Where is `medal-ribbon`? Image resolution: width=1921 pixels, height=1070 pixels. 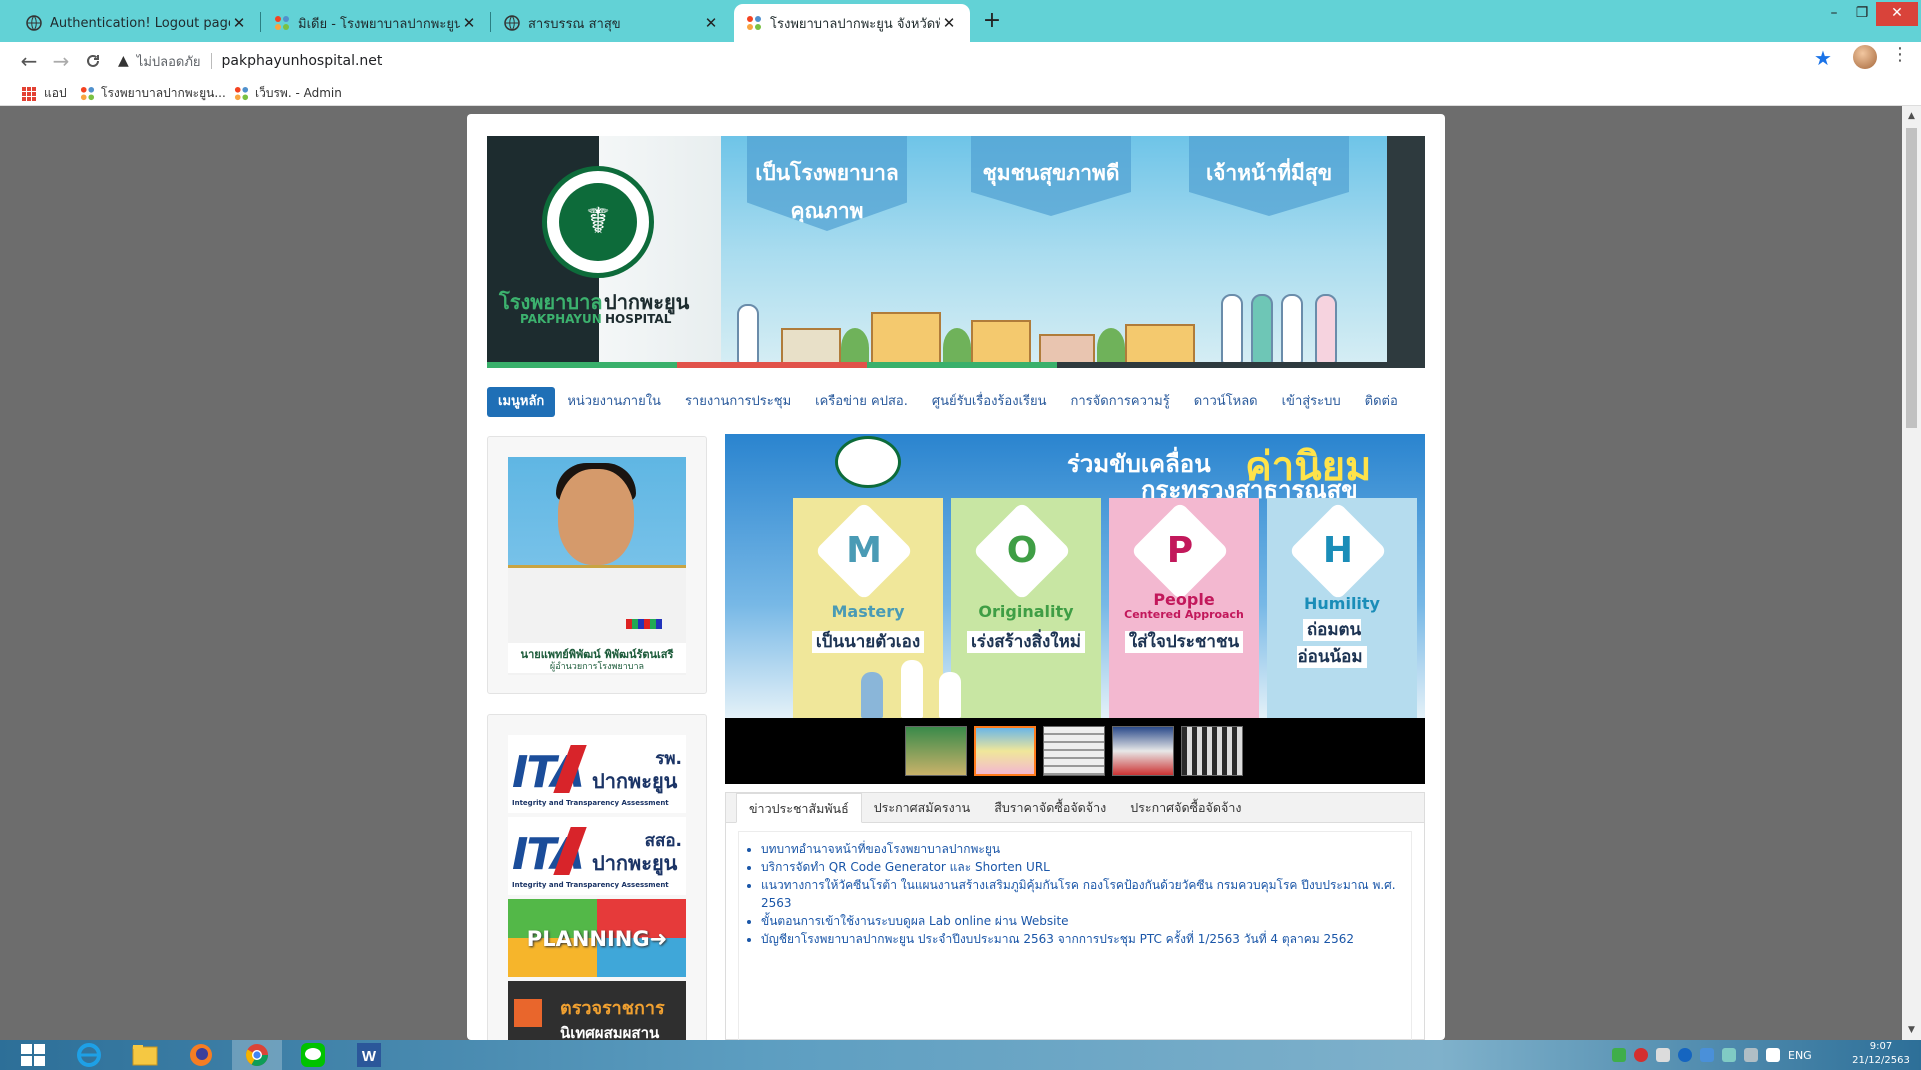
medal-ribbon is located at coordinates (644, 624).